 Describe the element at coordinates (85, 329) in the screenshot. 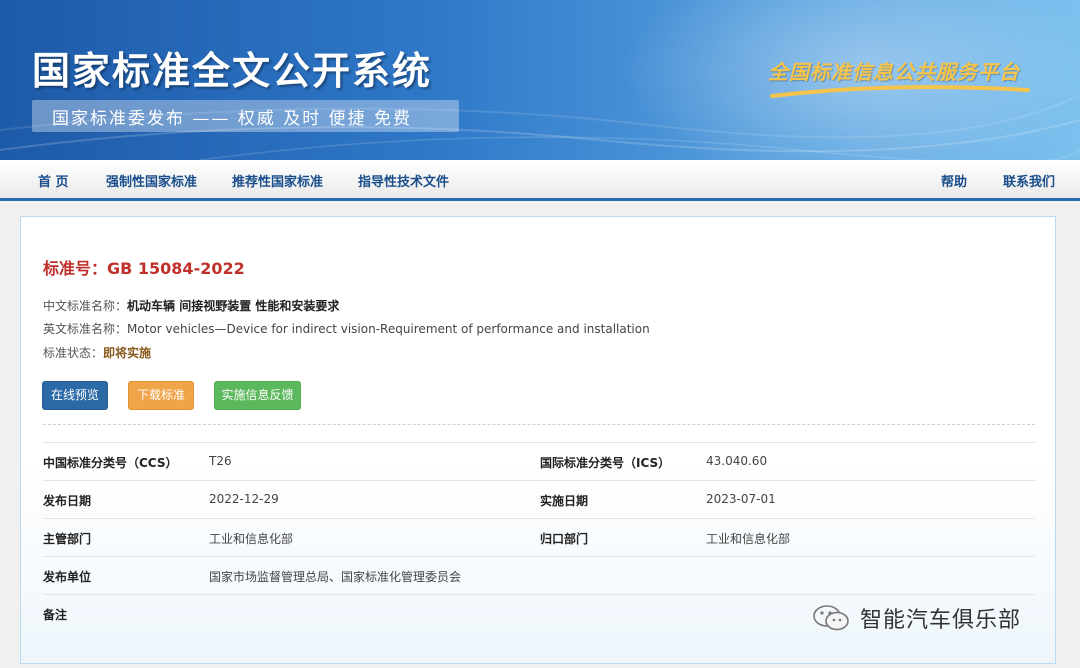

I see `en-name-label: 英文标准名称：` at that location.